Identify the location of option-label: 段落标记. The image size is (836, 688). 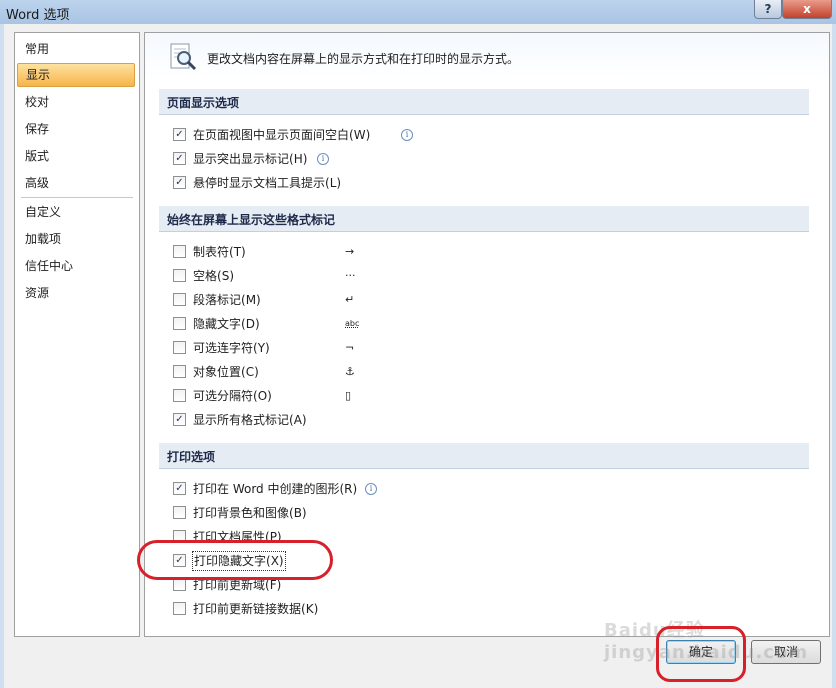
(217, 300).